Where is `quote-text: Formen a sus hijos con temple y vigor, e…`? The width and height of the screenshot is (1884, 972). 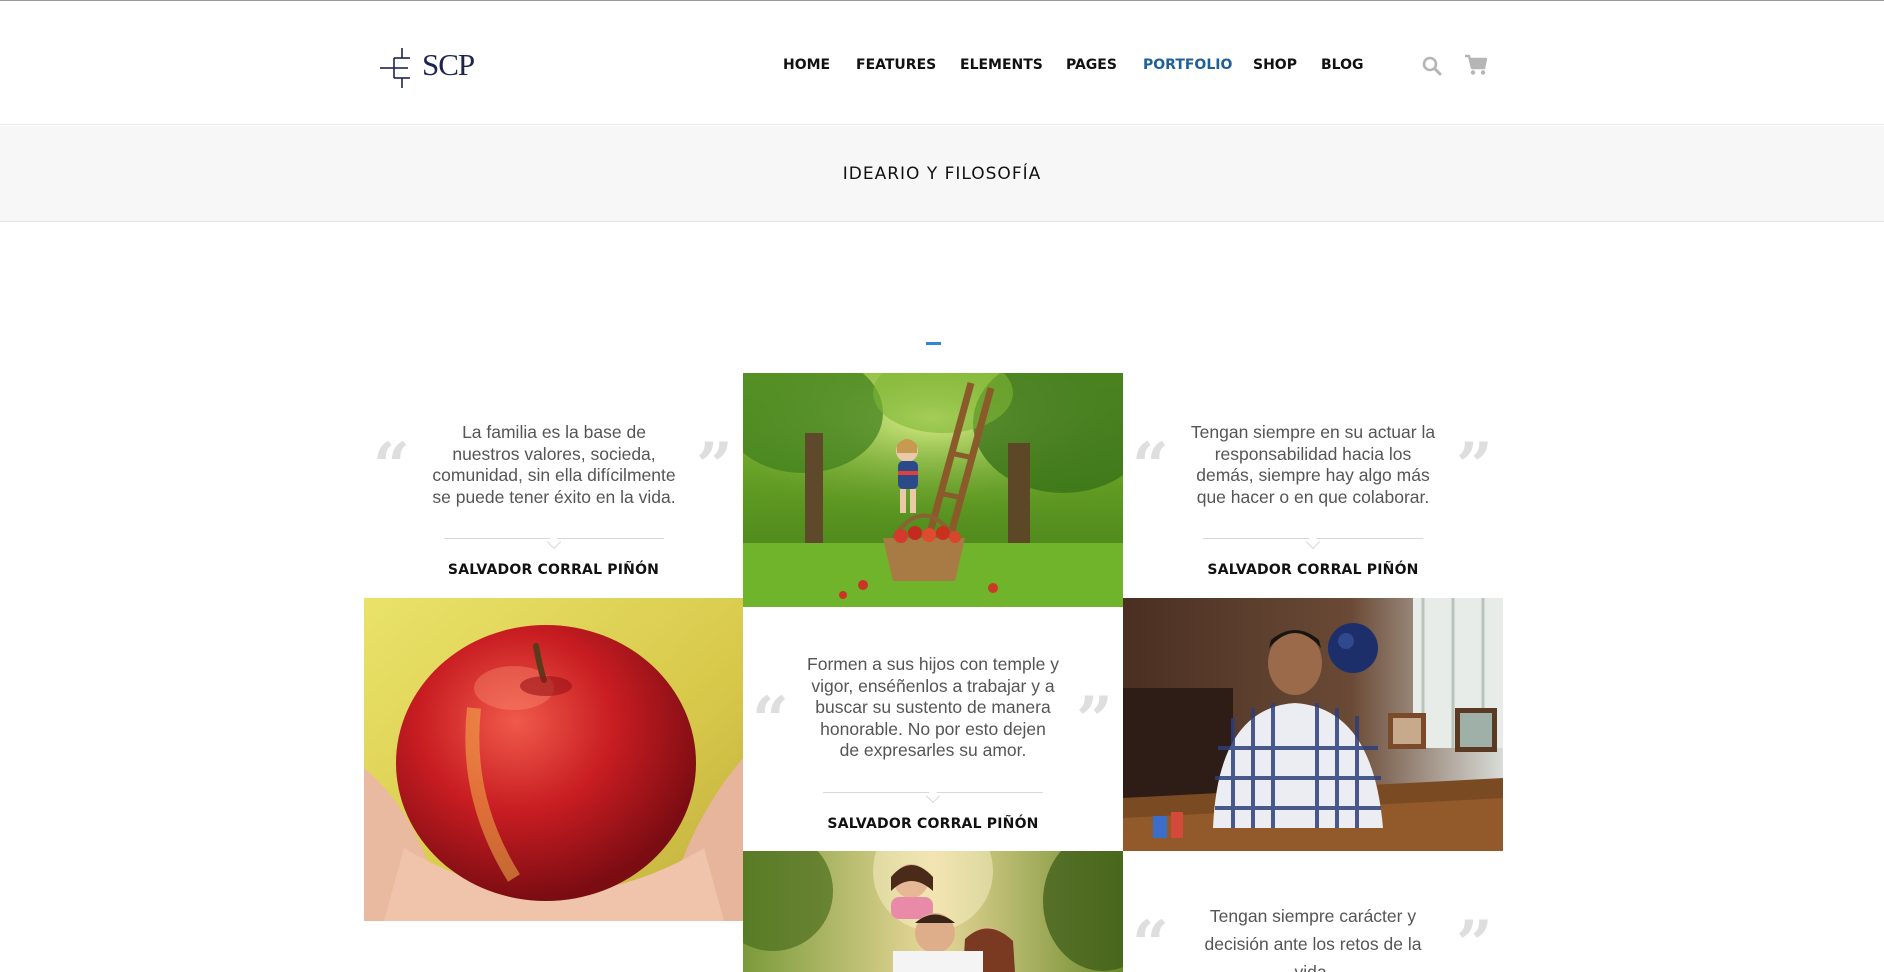
quote-text: Formen a sus hijos con temple y vigor, e… is located at coordinates (933, 708).